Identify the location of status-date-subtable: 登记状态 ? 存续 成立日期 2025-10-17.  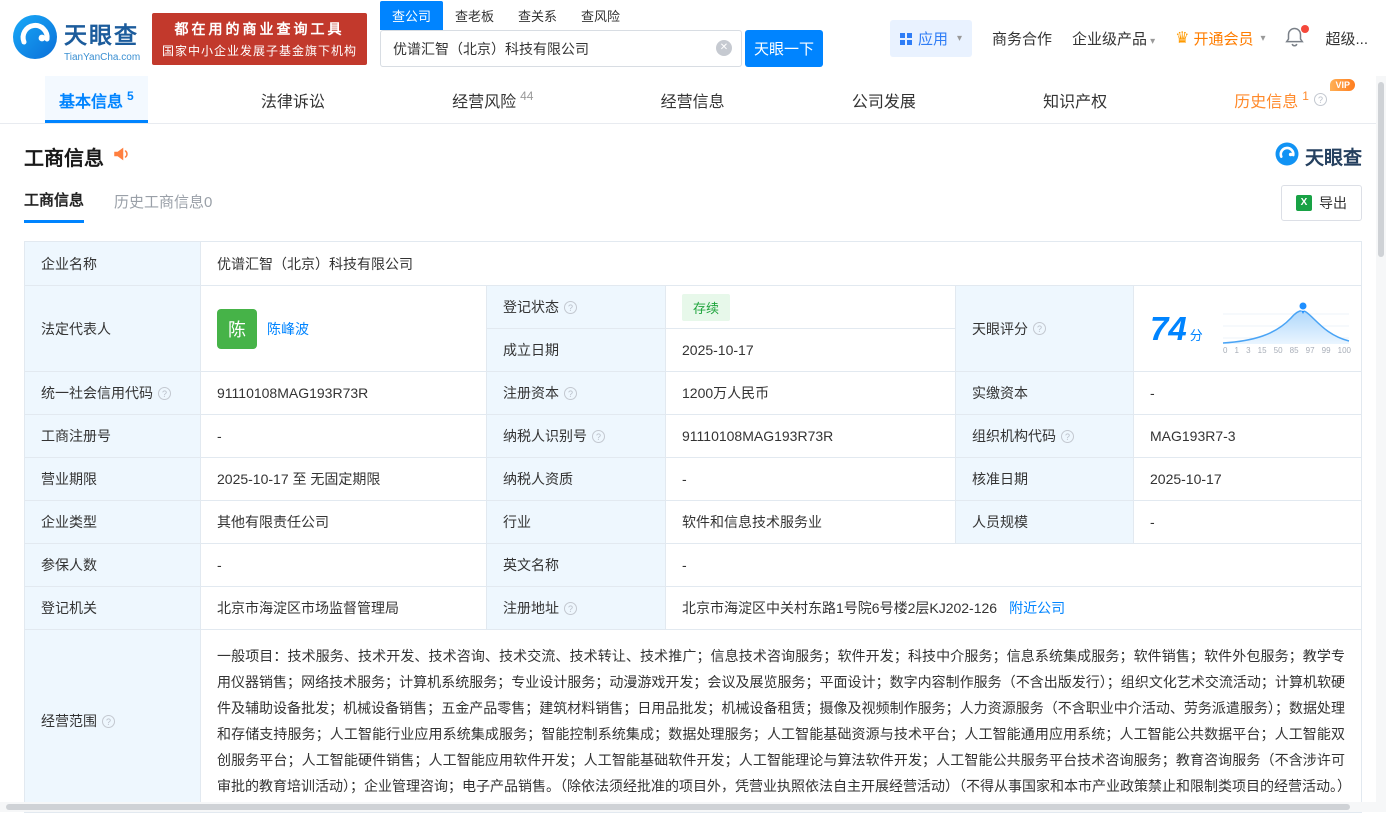
(721, 329).